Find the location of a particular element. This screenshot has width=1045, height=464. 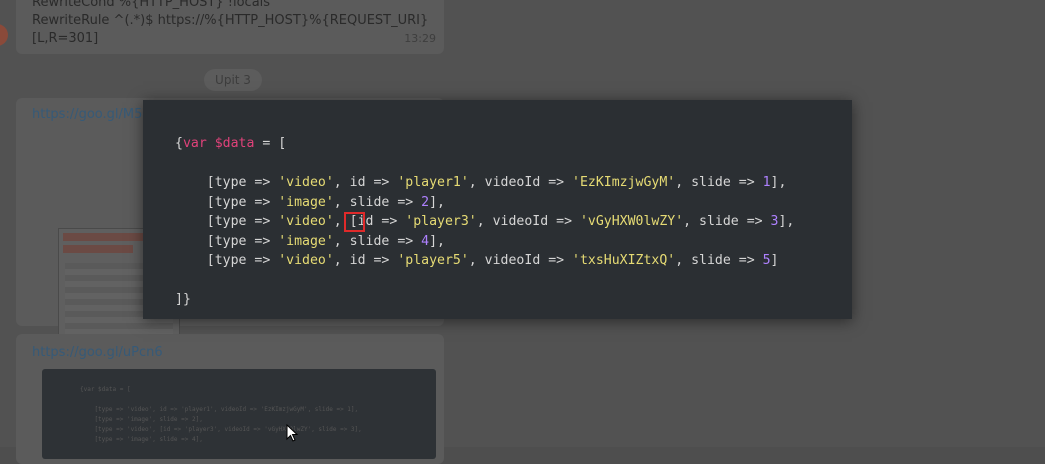

date-separator: Upit 3 is located at coordinates (233, 80).